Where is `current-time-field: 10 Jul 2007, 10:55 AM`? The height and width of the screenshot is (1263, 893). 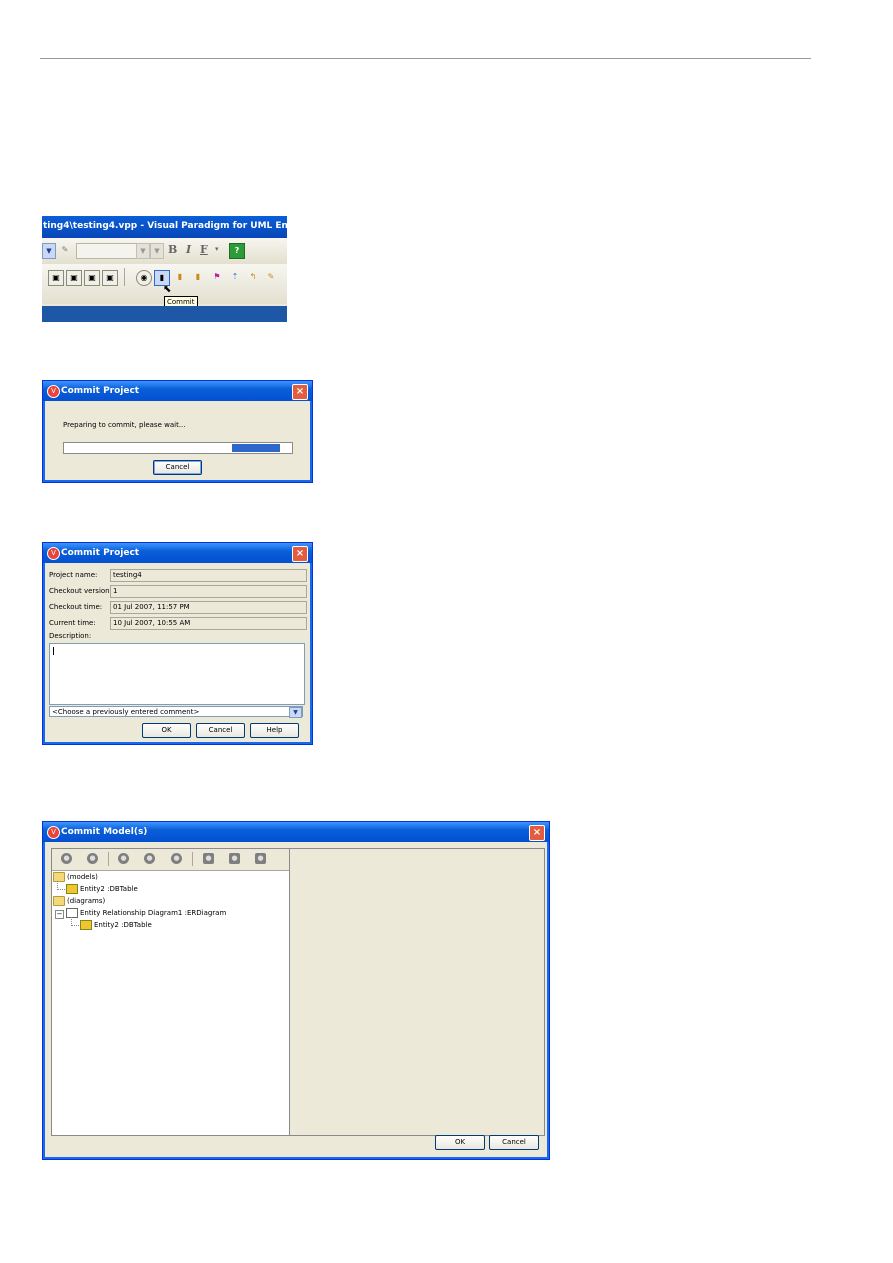 current-time-field: 10 Jul 2007, 10:55 AM is located at coordinates (208, 623).